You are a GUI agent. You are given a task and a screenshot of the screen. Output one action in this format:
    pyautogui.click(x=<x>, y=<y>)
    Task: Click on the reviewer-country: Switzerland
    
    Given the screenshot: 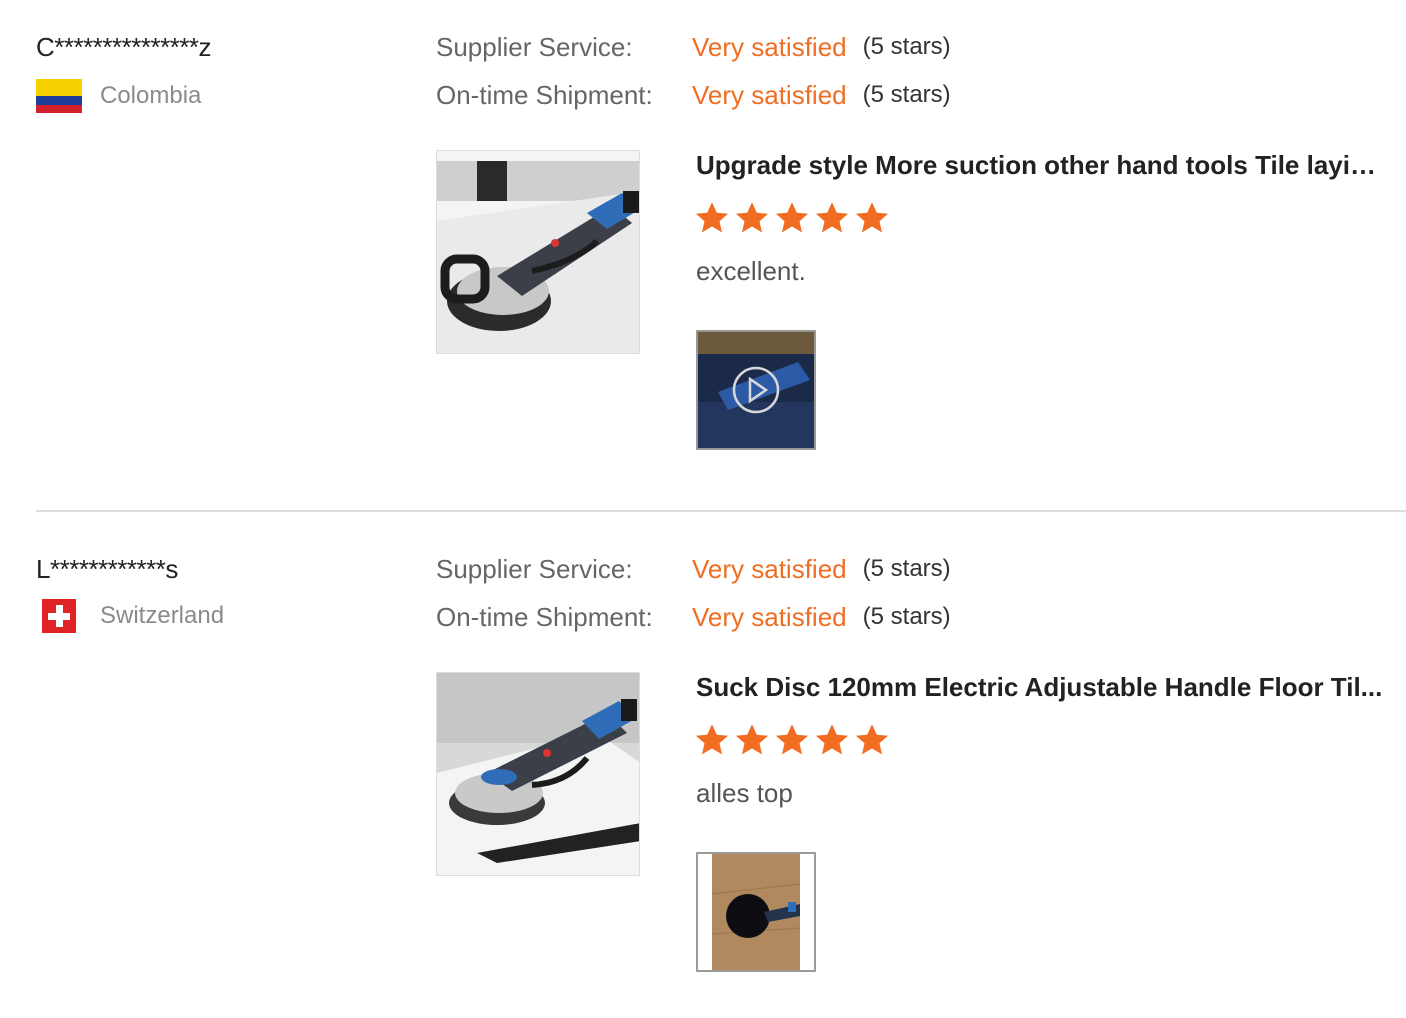 What is the action you would take?
    pyautogui.click(x=130, y=616)
    